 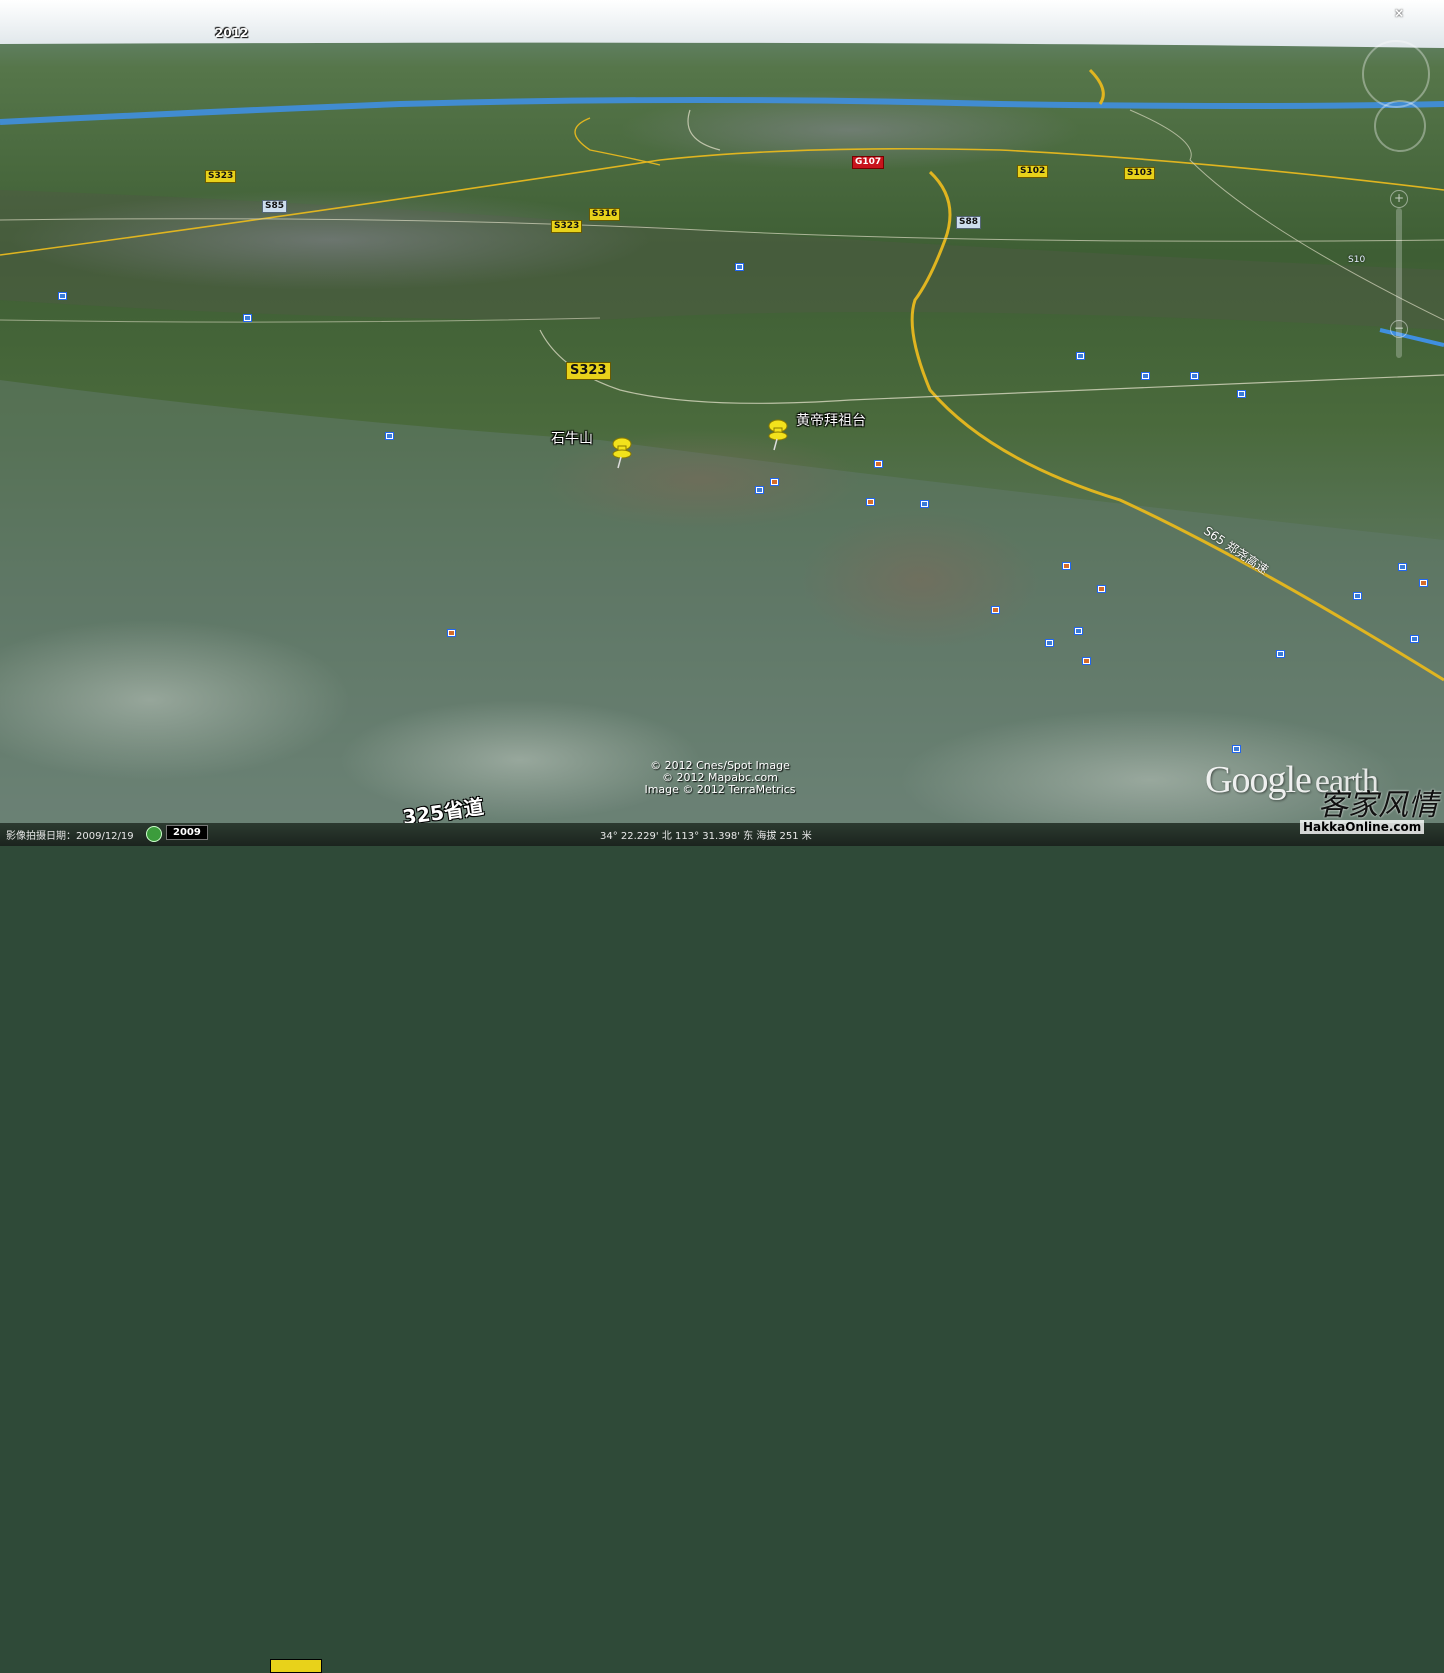 I want to click on credit-line: Image © 2012 TerraMetrics, so click(x=720, y=789).